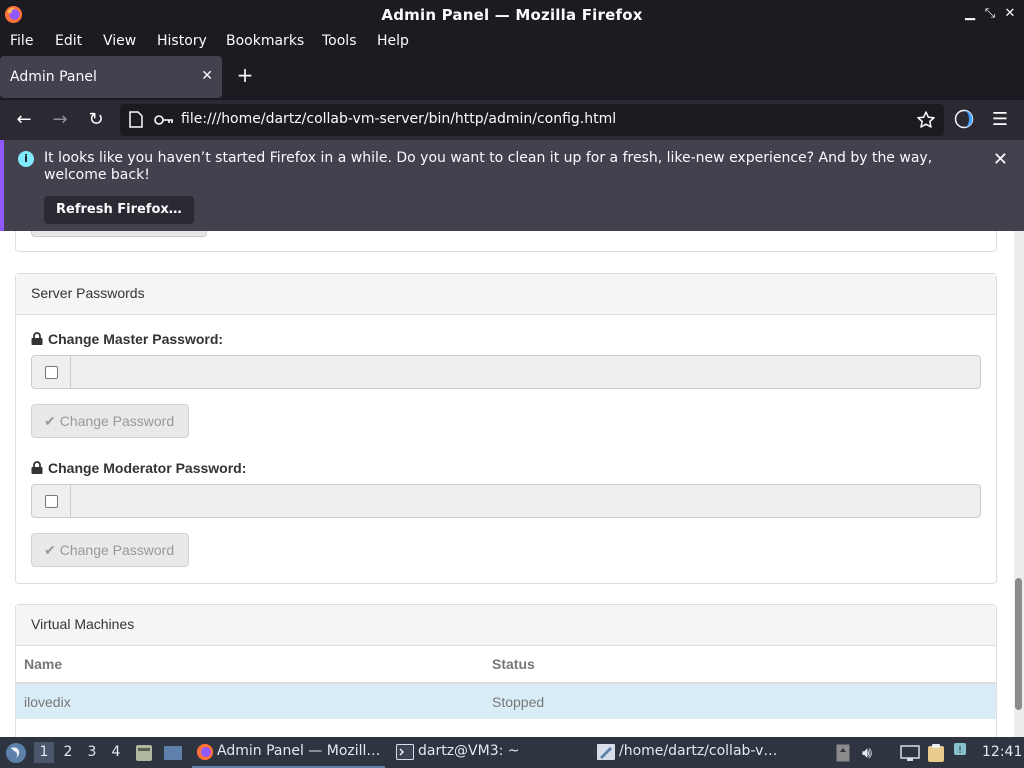 This screenshot has height=768, width=1024. What do you see at coordinates (339, 41) in the screenshot?
I see `menu-tools: Tools` at bounding box center [339, 41].